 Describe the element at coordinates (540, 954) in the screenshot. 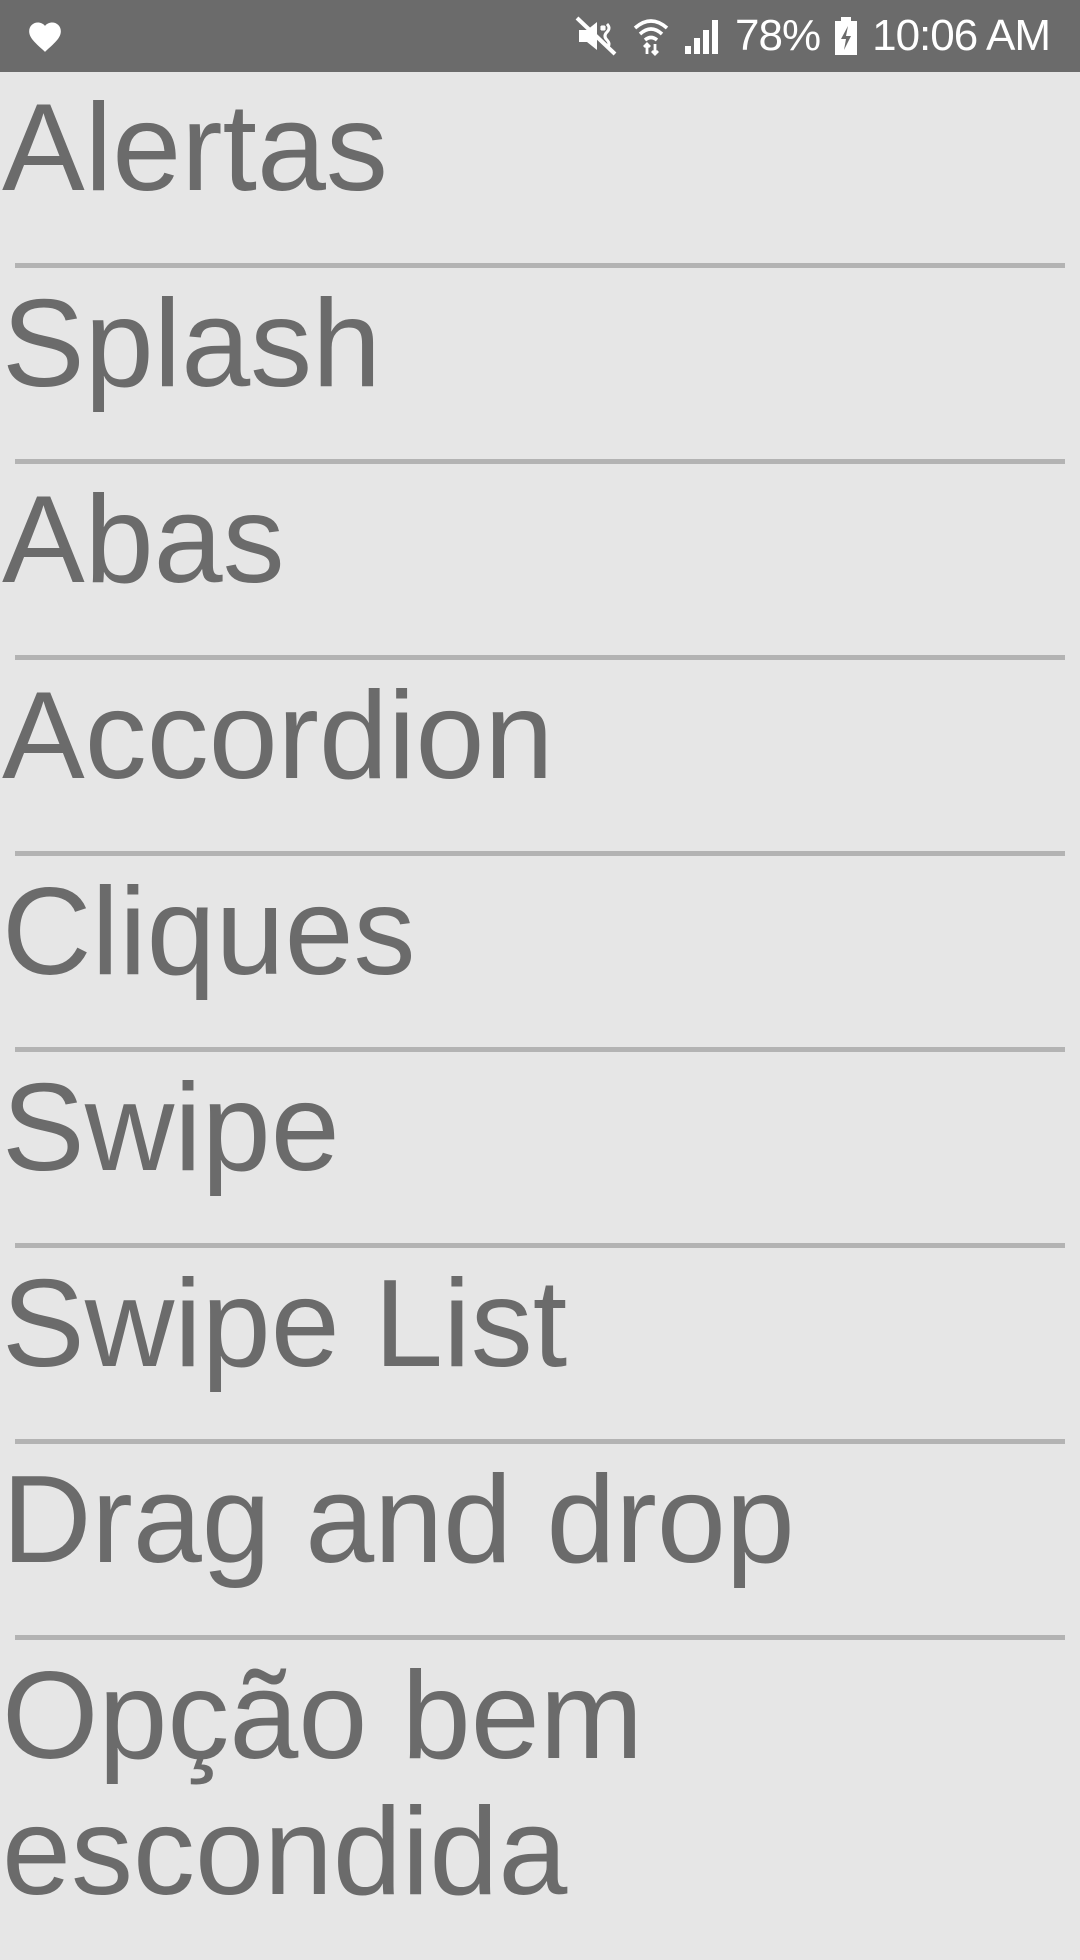

I see `list-item-cliques: Cliques` at that location.